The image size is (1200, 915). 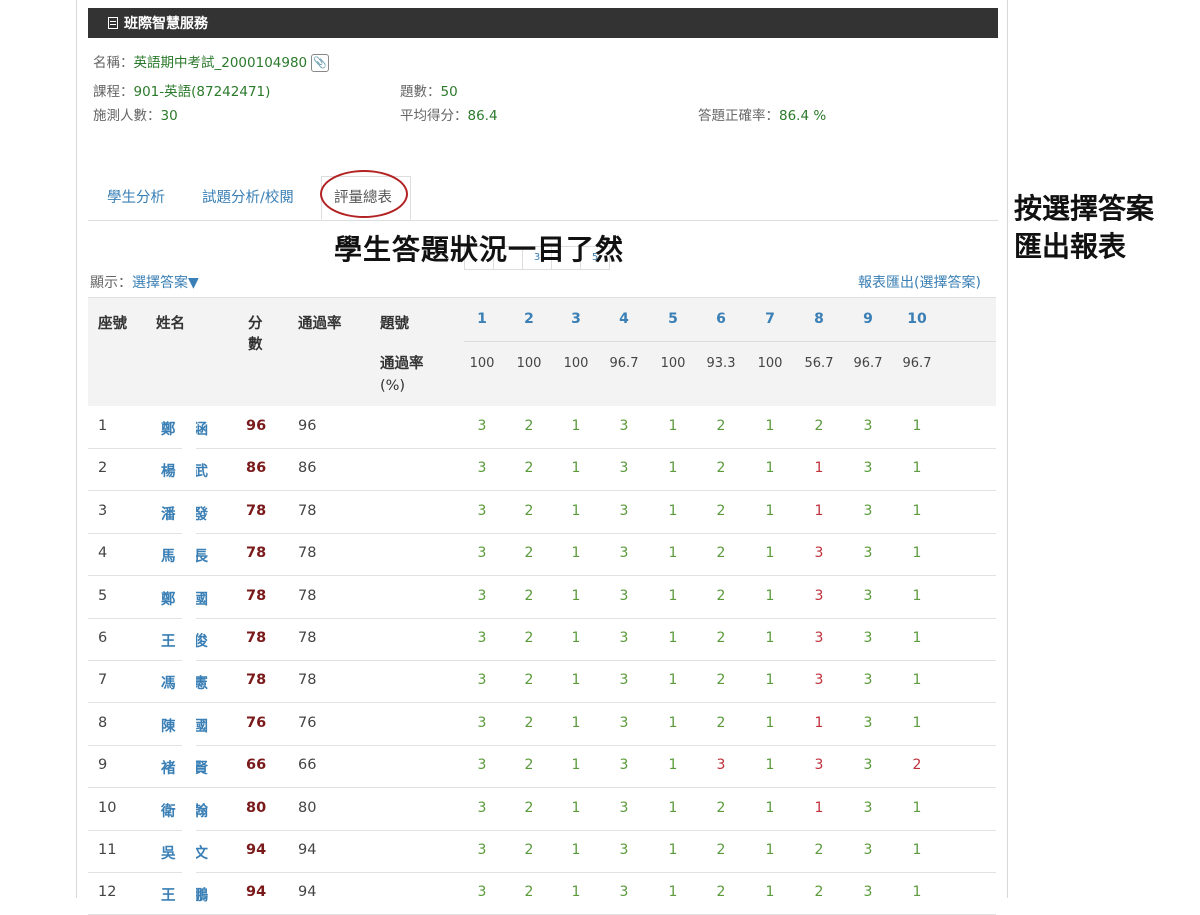 I want to click on question-number-link: 8, so click(x=819, y=319).